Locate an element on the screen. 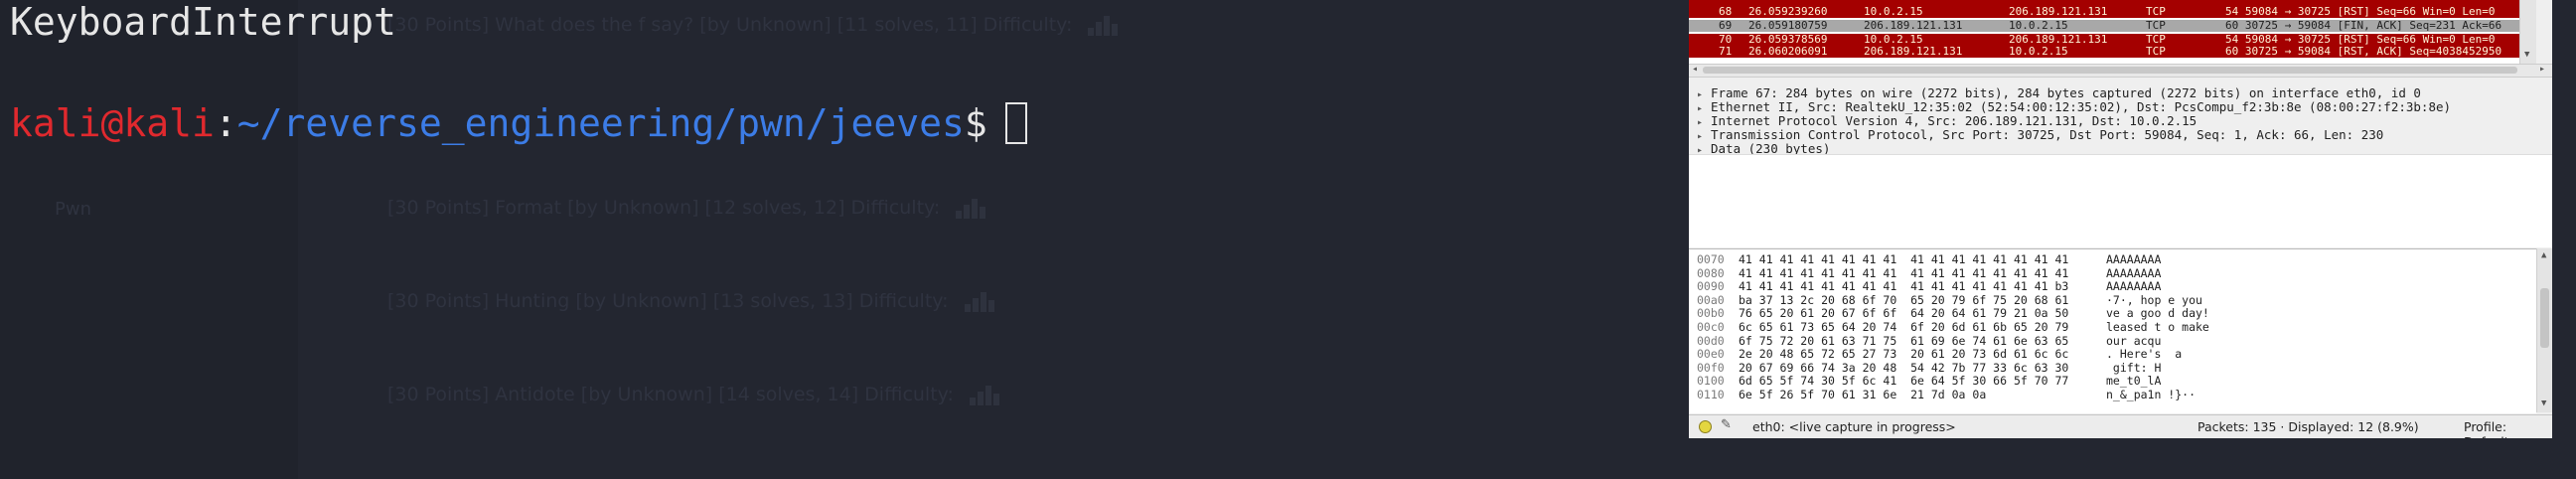  hex-offset: 00c0 is located at coordinates (1711, 327).